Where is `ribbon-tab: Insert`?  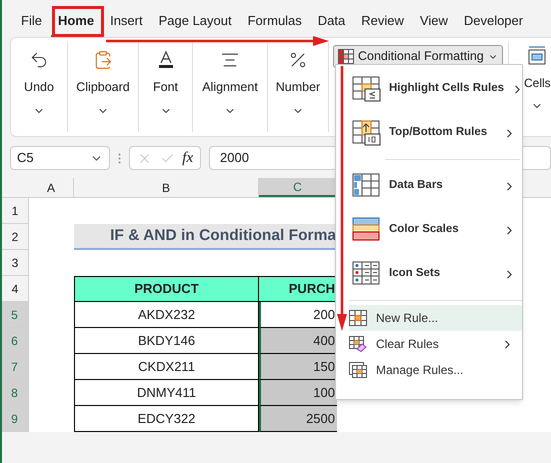
ribbon-tab: Insert is located at coordinates (126, 22).